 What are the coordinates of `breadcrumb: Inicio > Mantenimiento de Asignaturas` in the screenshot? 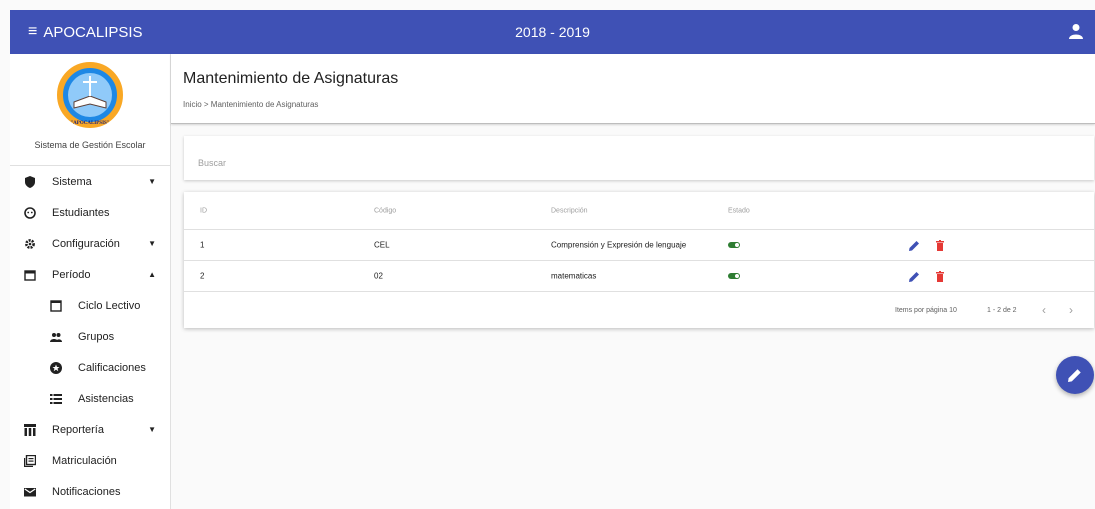 It's located at (639, 104).